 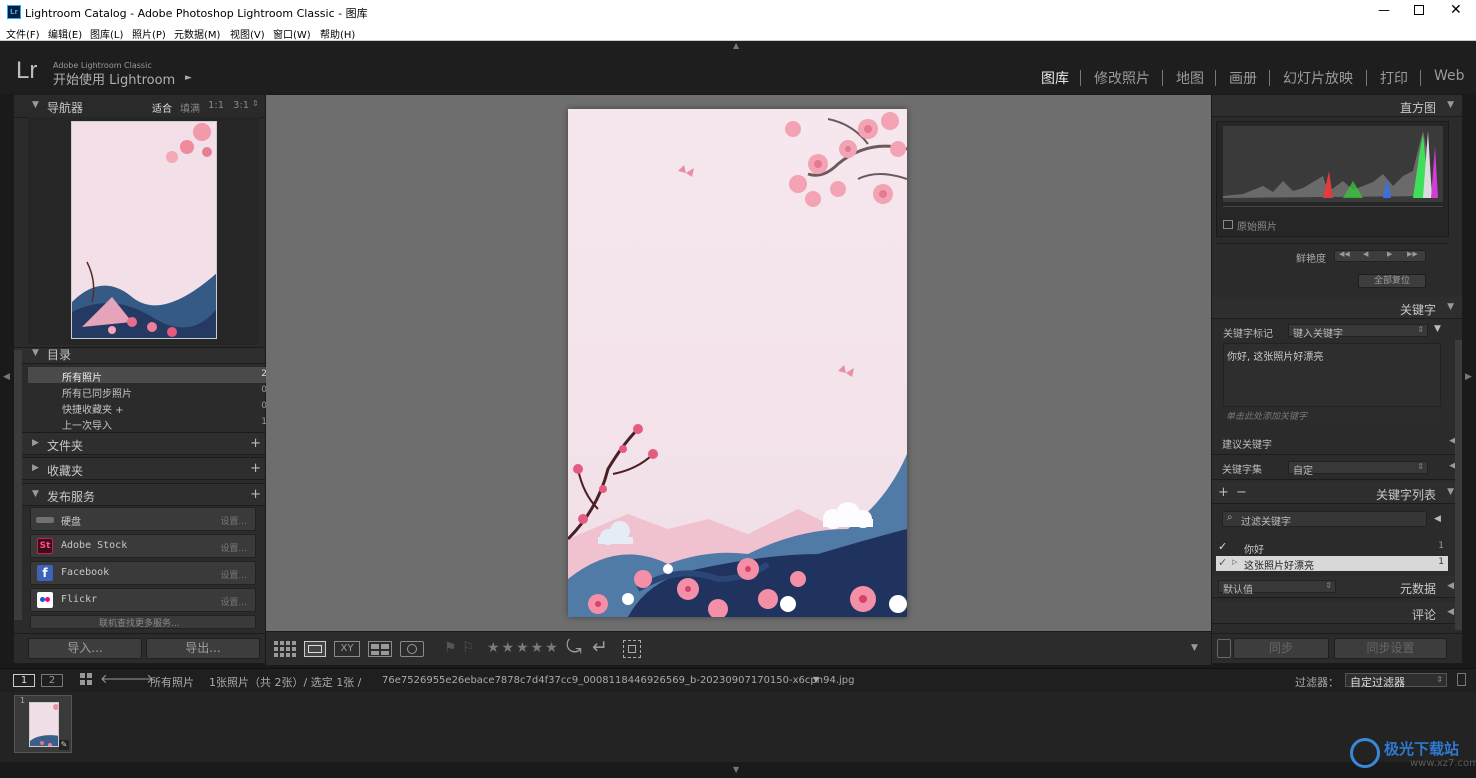 I want to click on zoom-fill: 填满, so click(x=190, y=107).